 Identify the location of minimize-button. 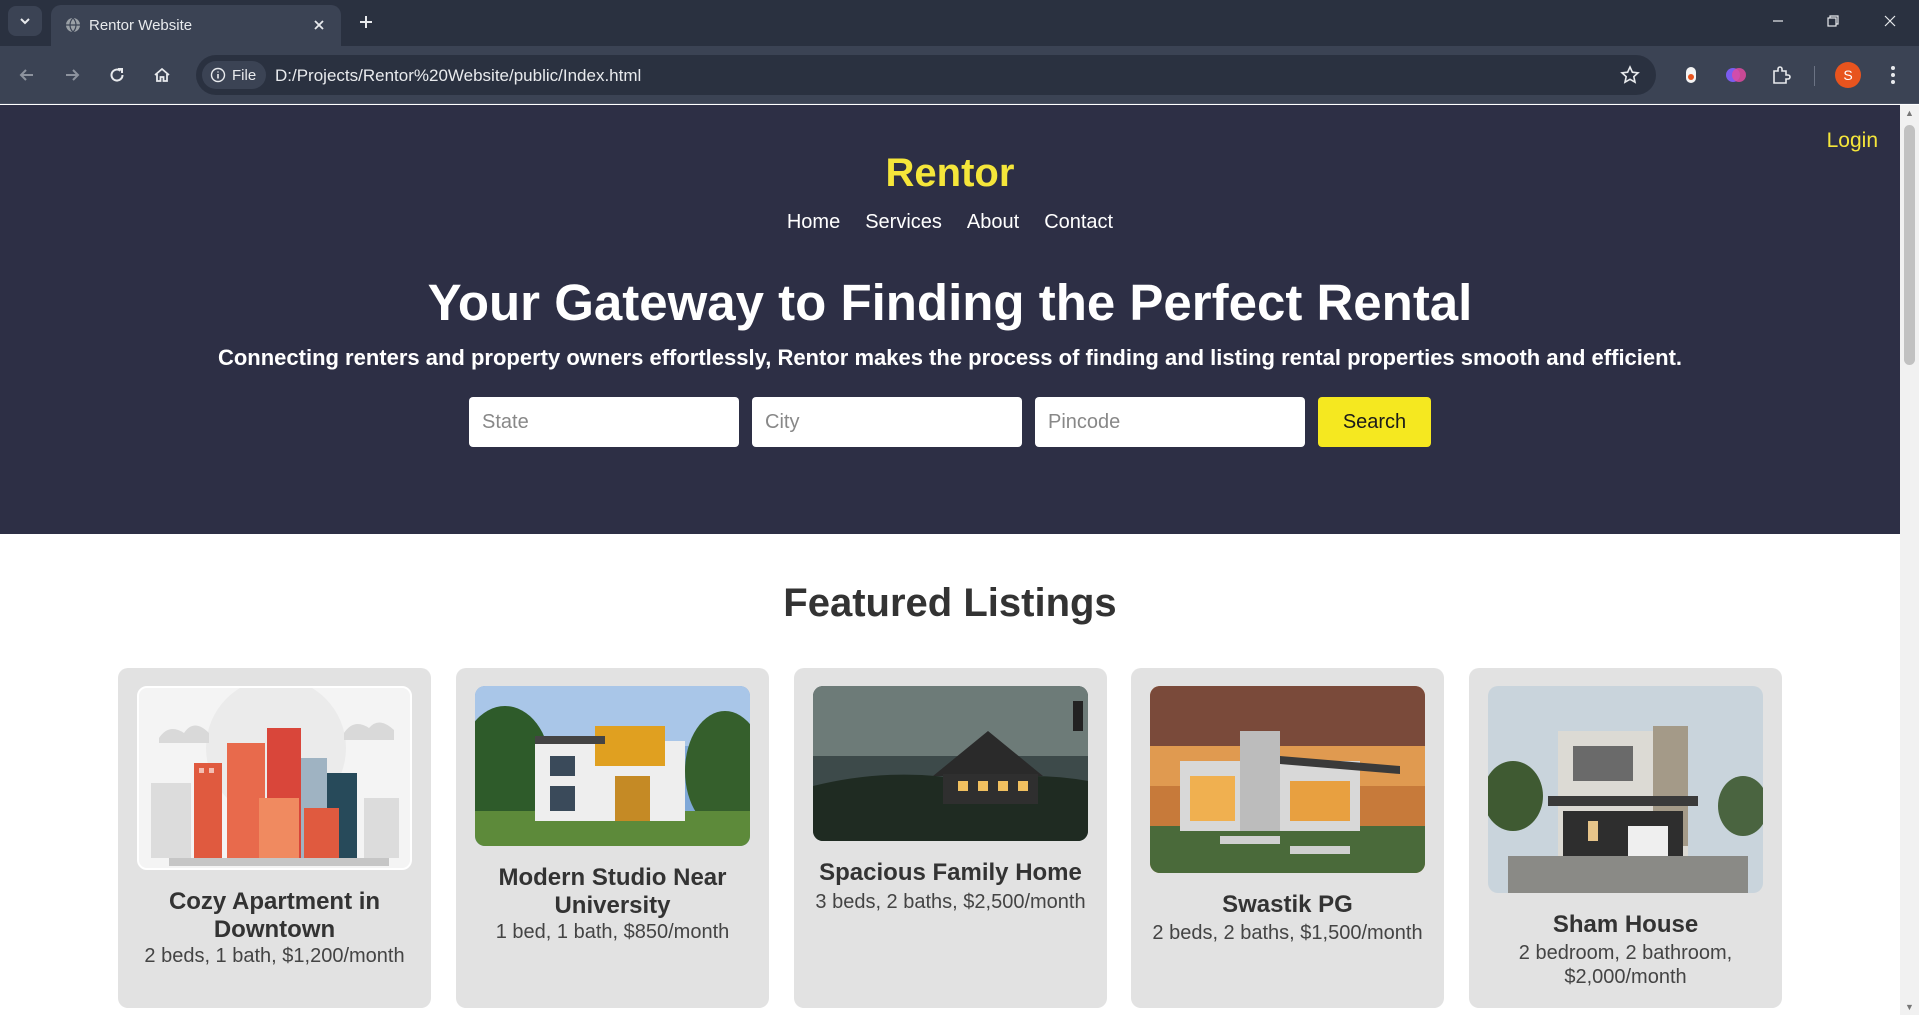
(1778, 21).